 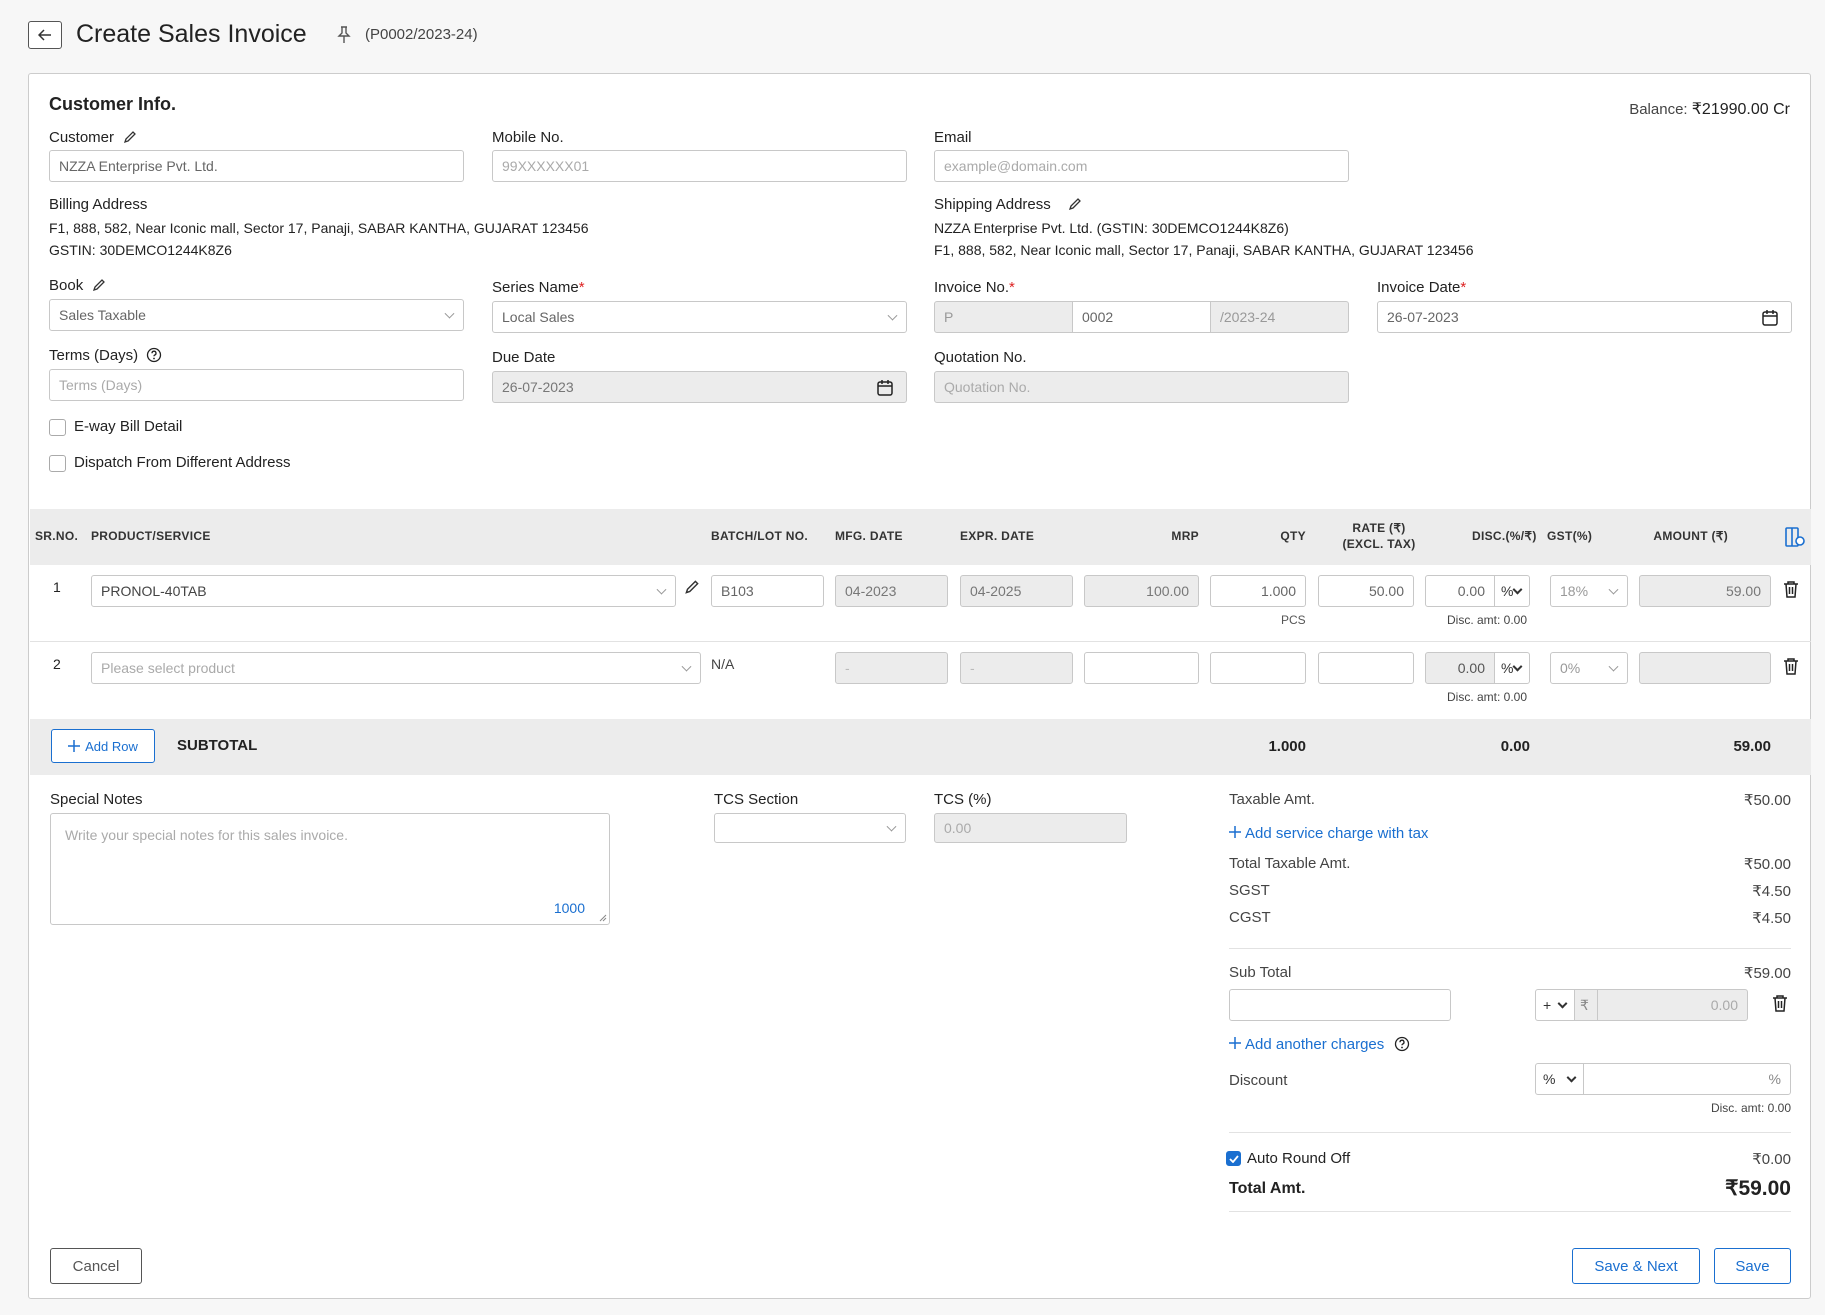 What do you see at coordinates (1795, 537) in the screenshot?
I see `column-settings-icon` at bounding box center [1795, 537].